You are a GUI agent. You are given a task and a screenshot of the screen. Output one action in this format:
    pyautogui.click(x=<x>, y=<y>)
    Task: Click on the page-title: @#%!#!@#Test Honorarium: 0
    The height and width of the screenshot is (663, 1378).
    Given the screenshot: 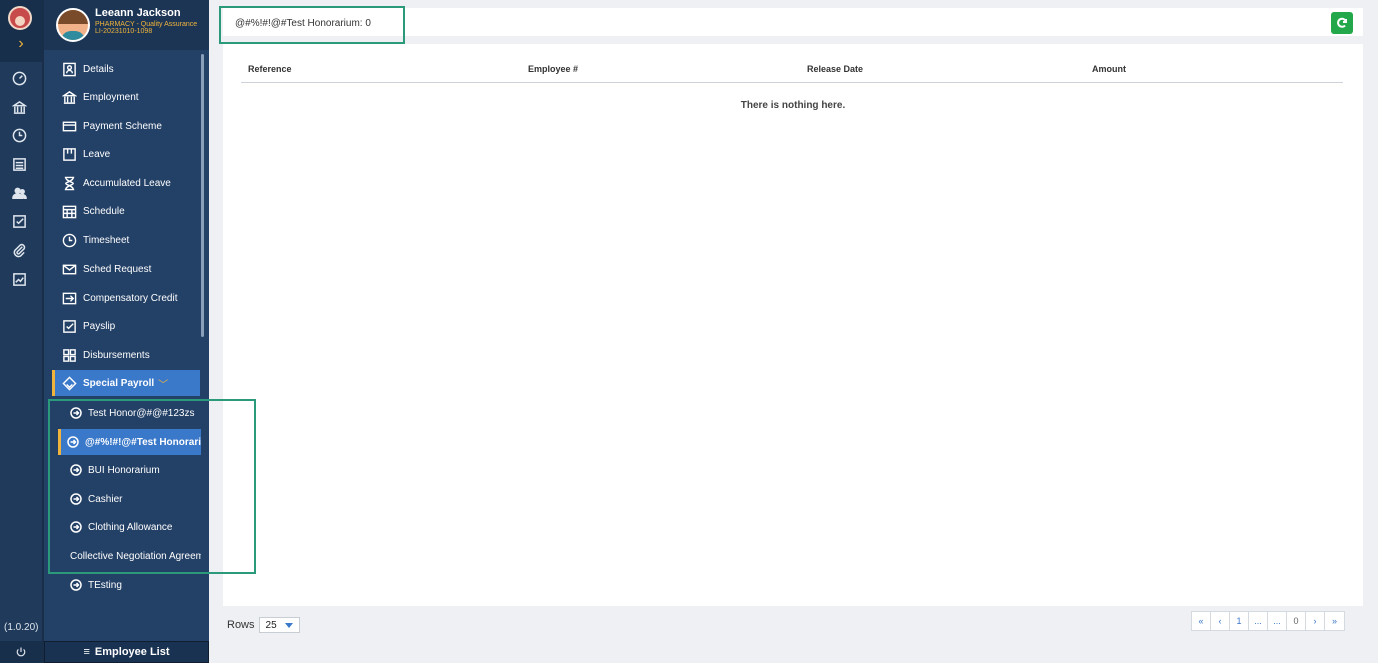 What is the action you would take?
    pyautogui.click(x=303, y=23)
    